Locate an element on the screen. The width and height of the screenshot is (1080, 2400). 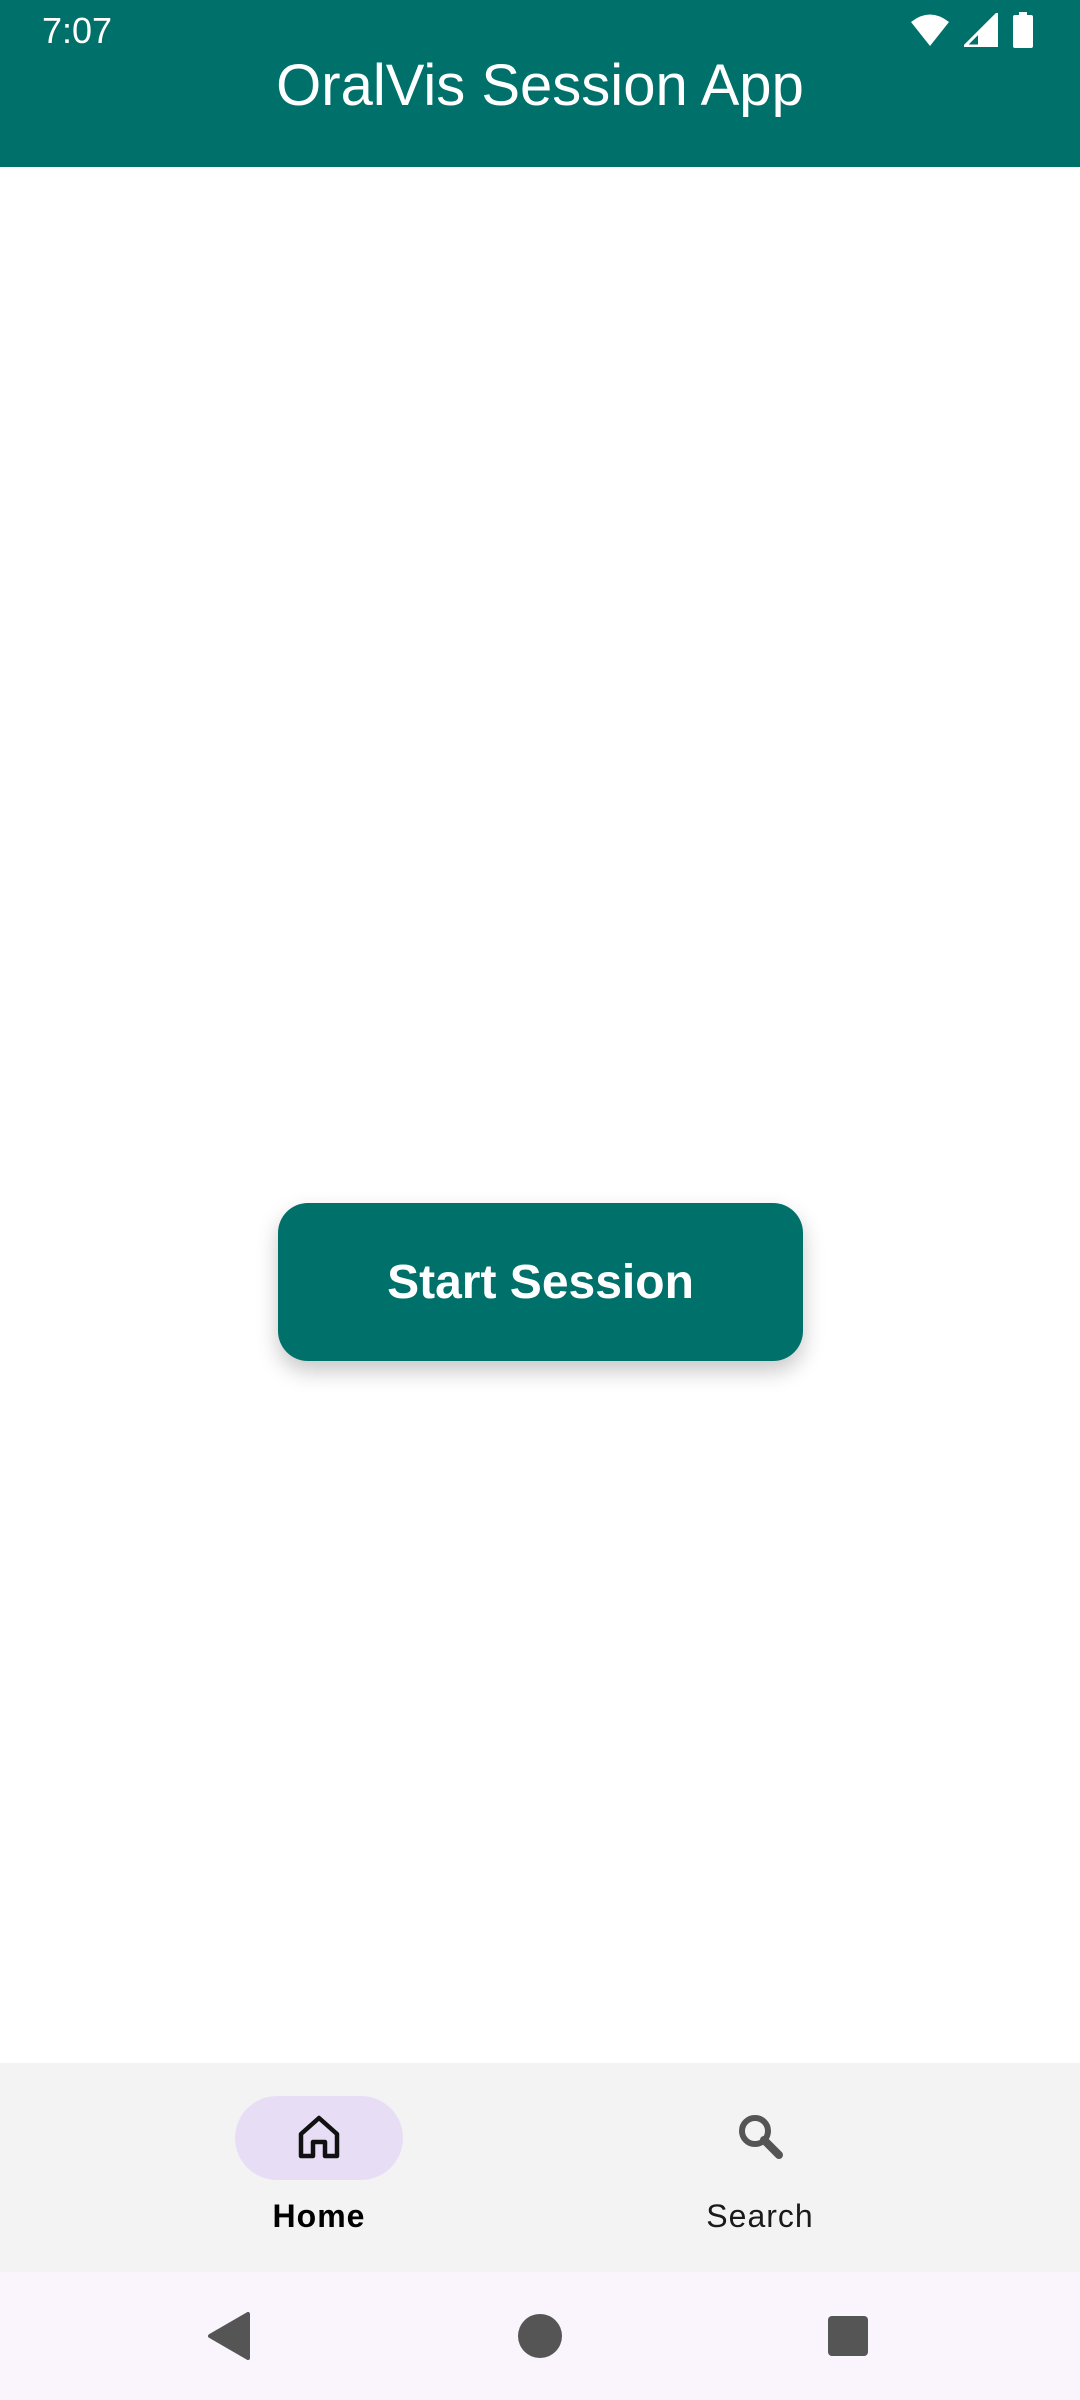
top-app-bar: 7:07 OralVis Session App is located at coordinates (540, 83).